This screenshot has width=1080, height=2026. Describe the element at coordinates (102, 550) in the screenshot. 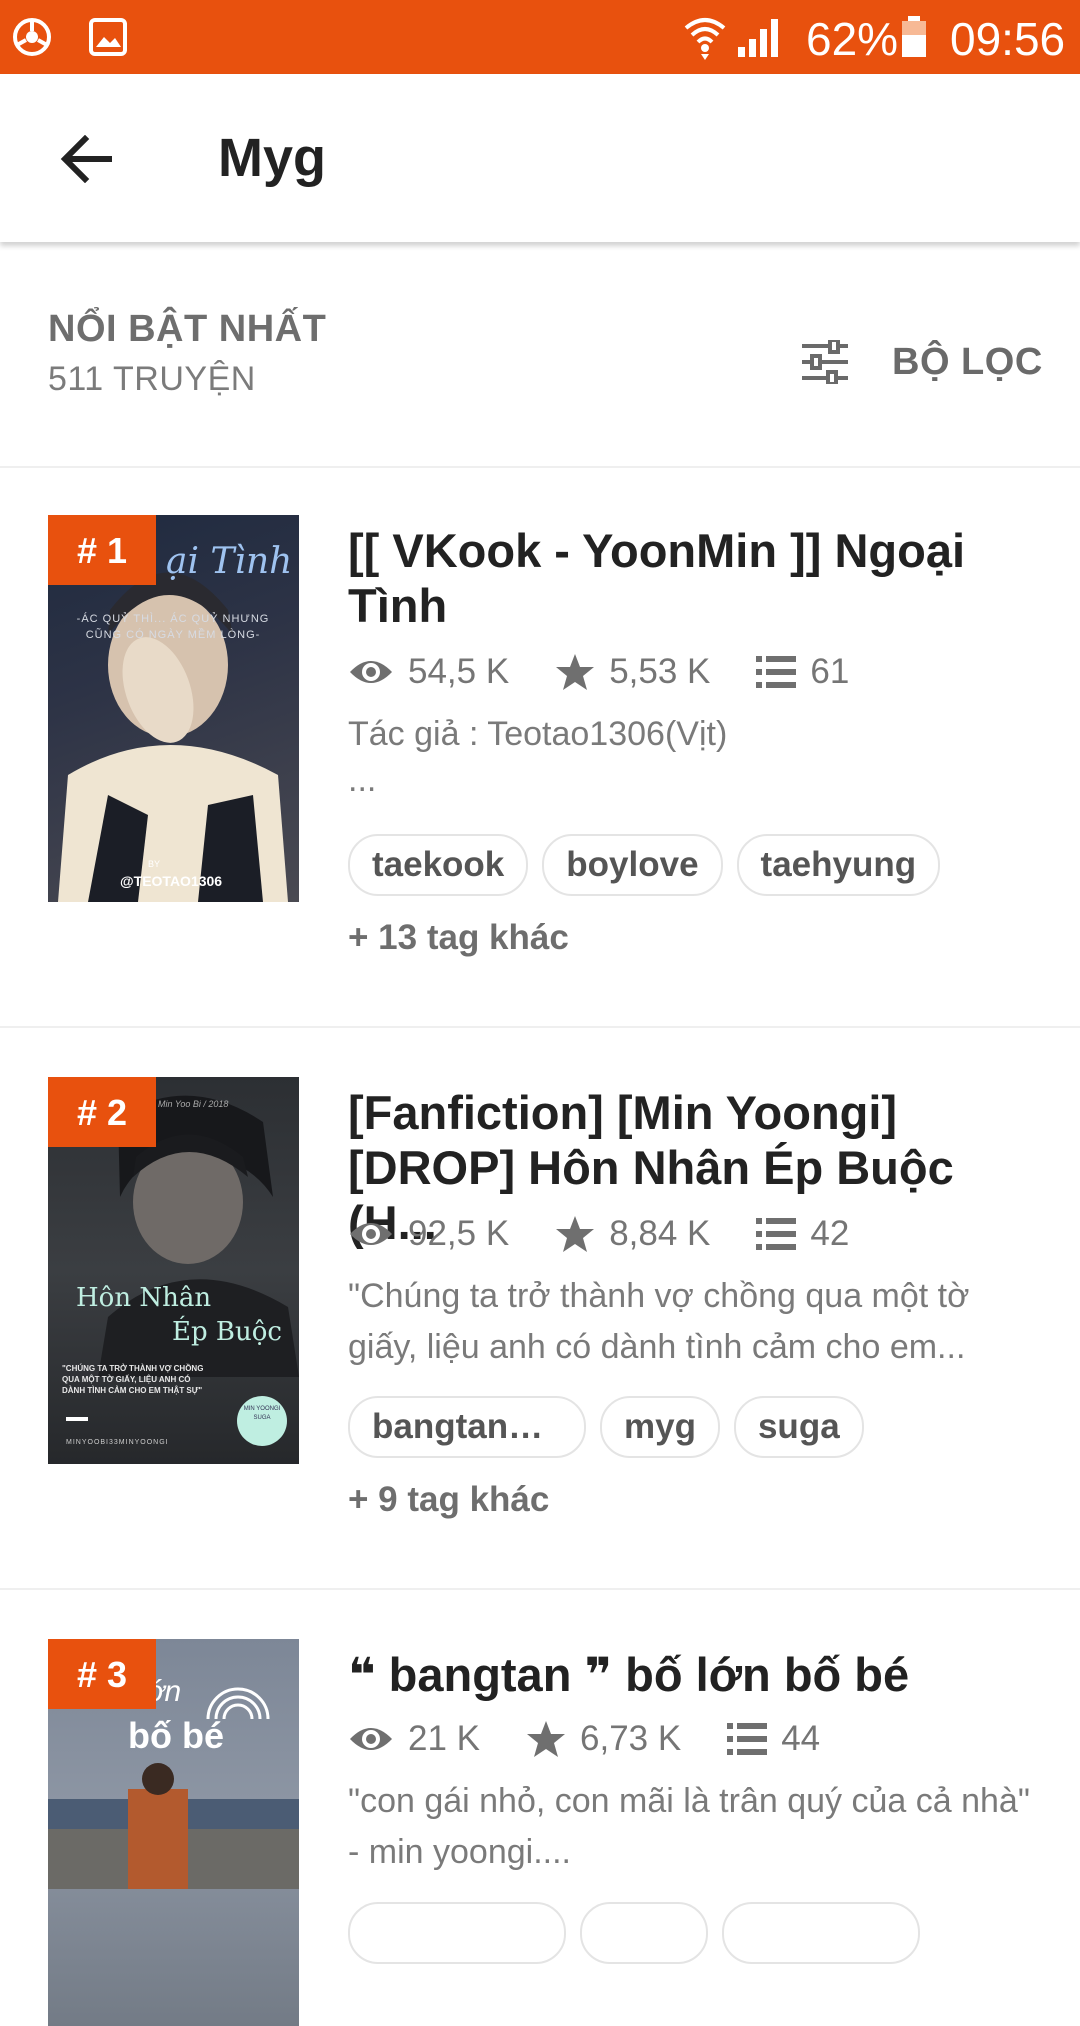

I see `rank-badge: # 1` at that location.